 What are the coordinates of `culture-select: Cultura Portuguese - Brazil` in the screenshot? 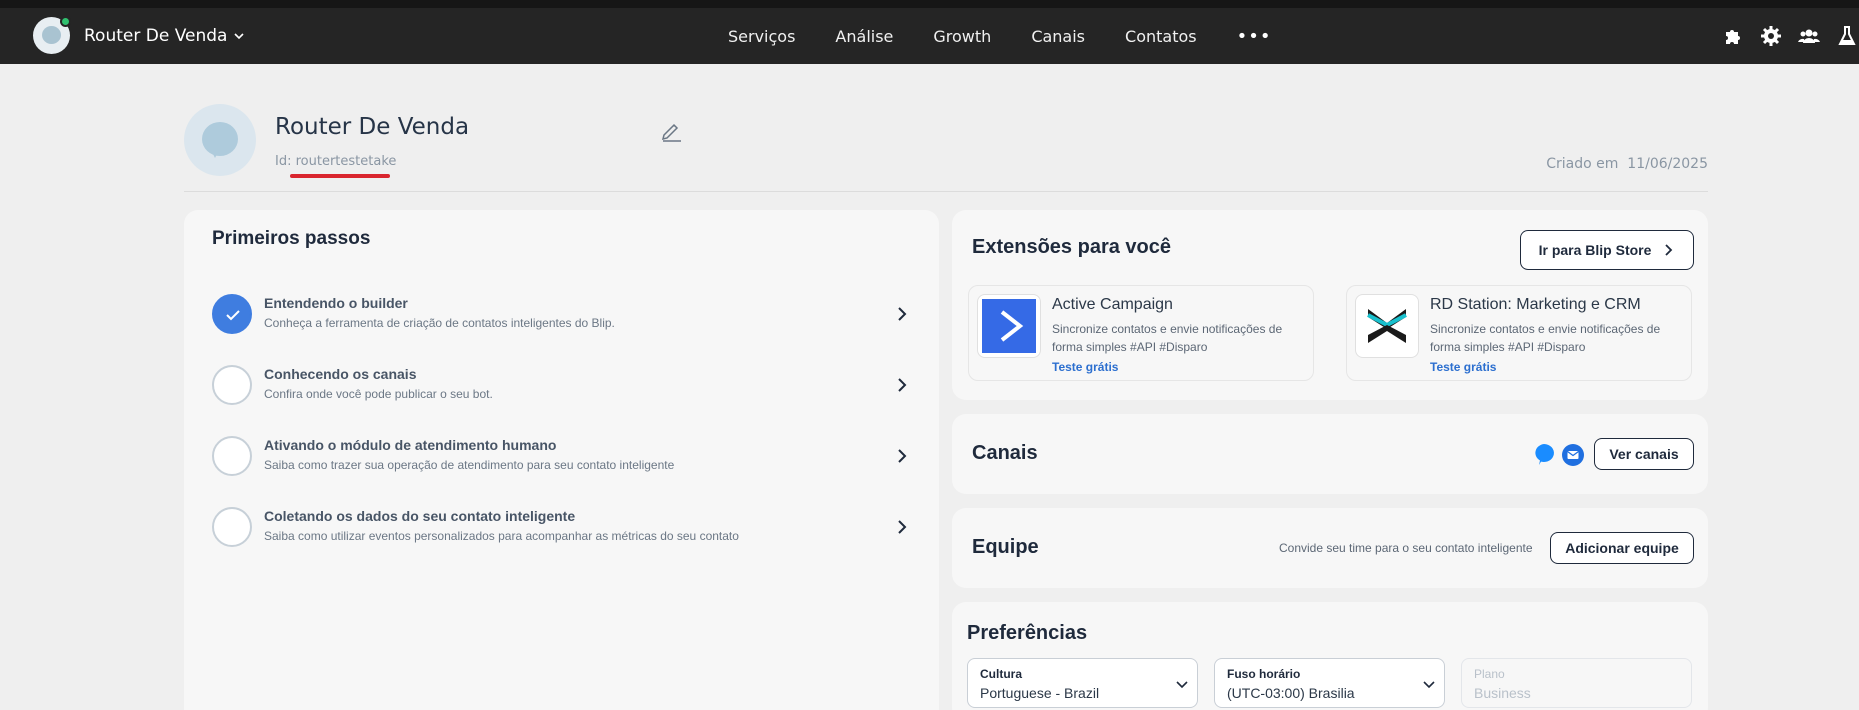 It's located at (1082, 683).